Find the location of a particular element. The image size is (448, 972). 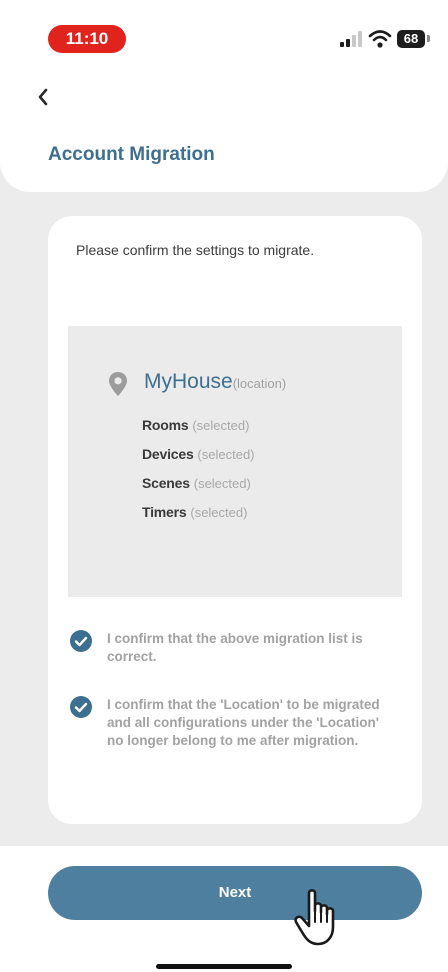

battery-cap is located at coordinates (428, 38).